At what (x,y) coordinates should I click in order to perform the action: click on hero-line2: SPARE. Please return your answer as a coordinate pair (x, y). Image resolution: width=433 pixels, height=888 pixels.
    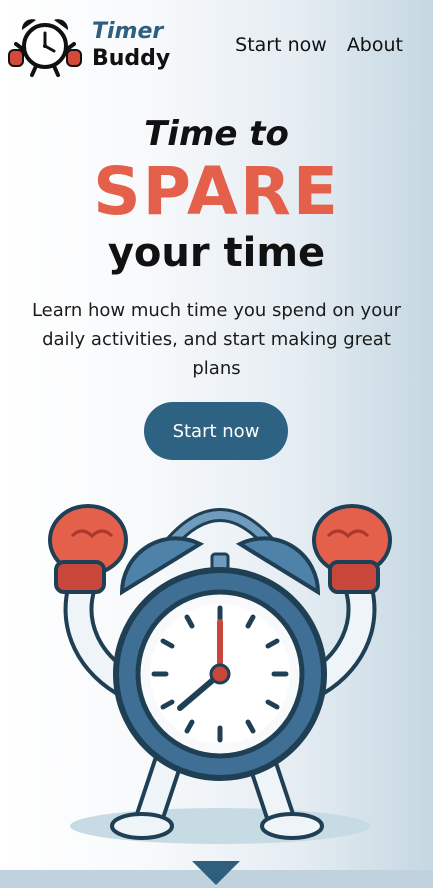
    Looking at the image, I should click on (216, 191).